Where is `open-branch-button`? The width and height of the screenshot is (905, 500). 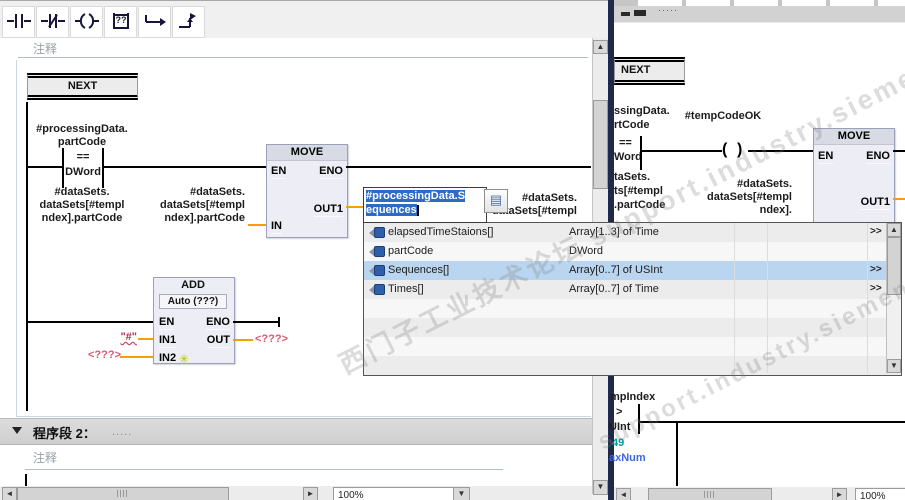 open-branch-button is located at coordinates (154, 22).